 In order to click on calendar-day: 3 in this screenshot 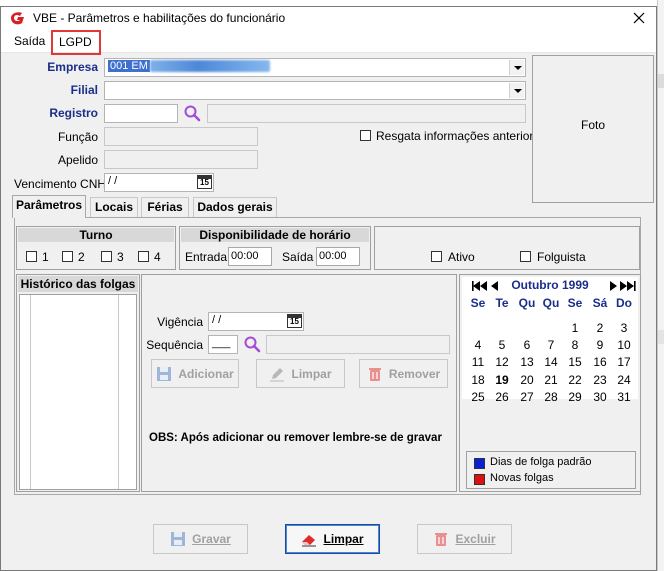, I will do `click(624, 328)`.